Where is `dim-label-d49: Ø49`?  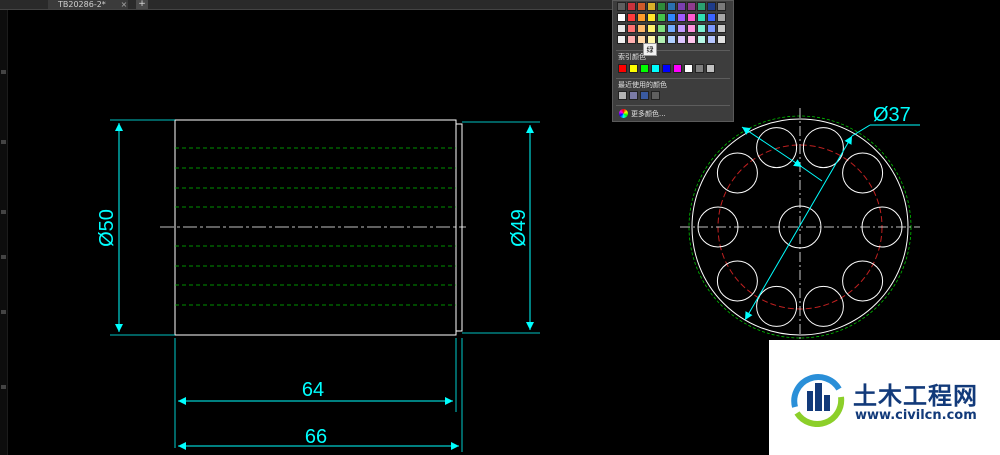
dim-label-d49: Ø49 is located at coordinates (519, 228).